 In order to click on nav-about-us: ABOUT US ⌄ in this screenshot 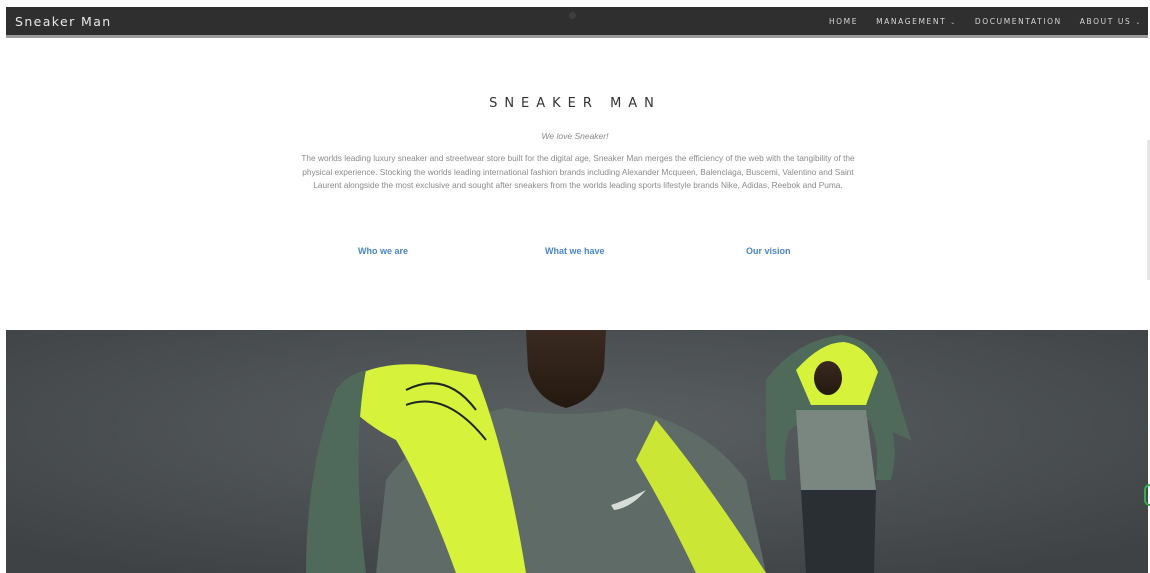, I will do `click(1111, 21)`.